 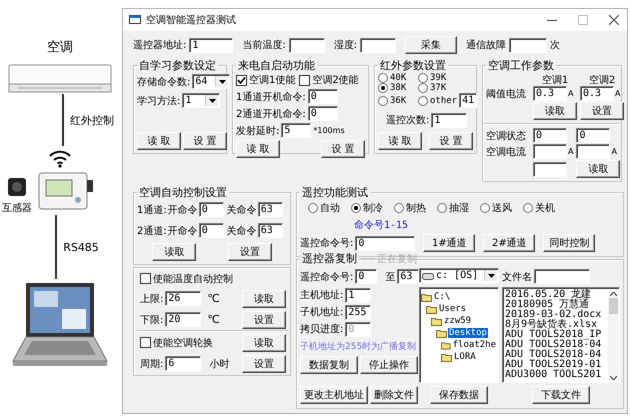 I want to click on field-label: 通信故障, so click(x=486, y=45).